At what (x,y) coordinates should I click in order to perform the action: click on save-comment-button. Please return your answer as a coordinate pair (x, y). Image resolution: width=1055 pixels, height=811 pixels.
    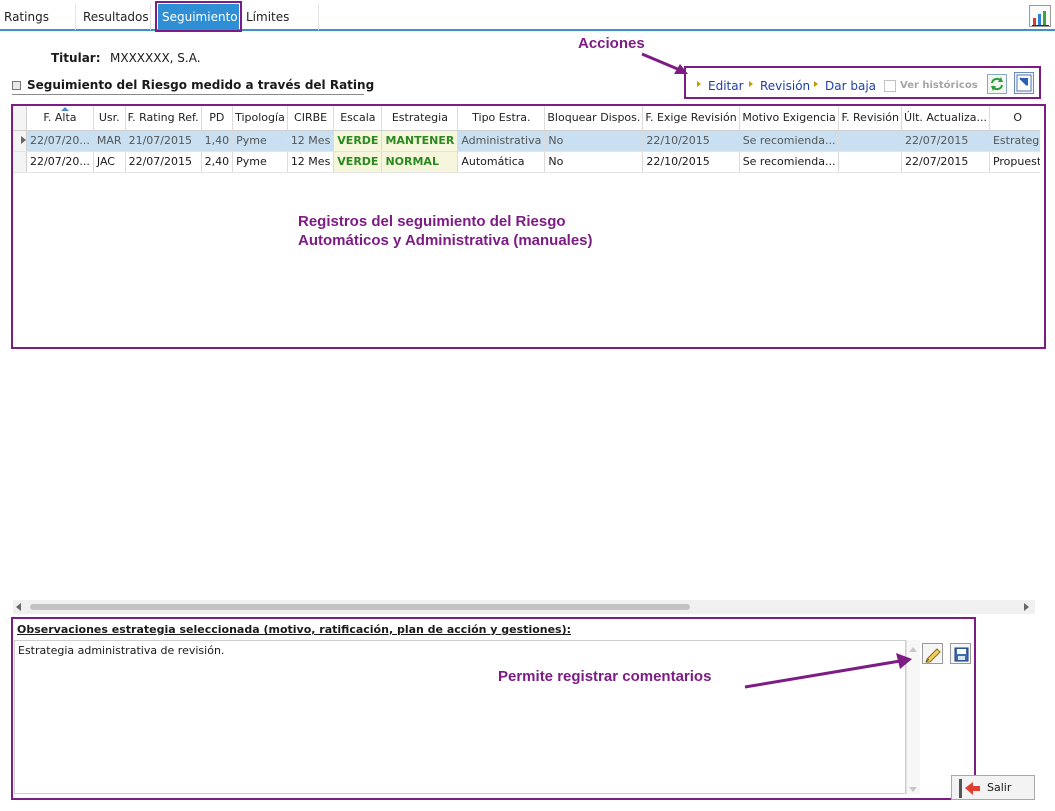
    Looking at the image, I should click on (960, 653).